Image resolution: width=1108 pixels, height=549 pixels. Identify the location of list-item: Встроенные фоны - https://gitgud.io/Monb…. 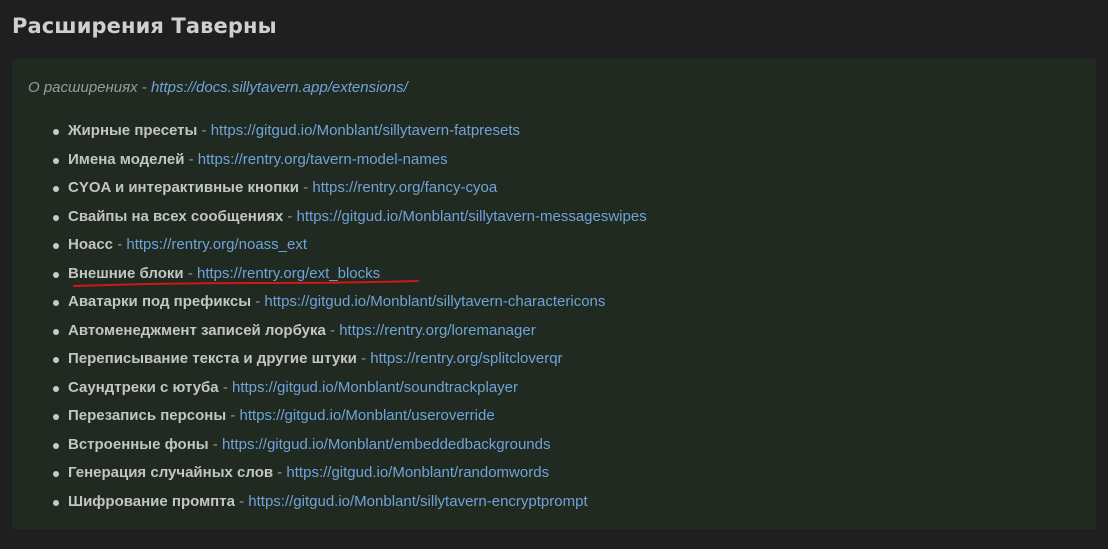
(349, 445).